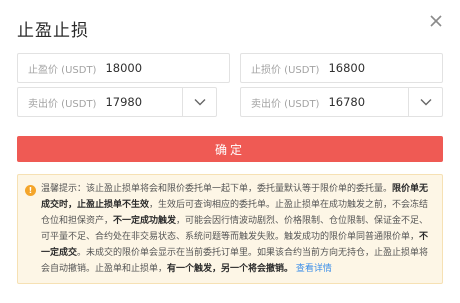 The height and width of the screenshot is (303, 460). I want to click on take-profit-trigger-input: 止盈价 (USDT) 18000, so click(123, 68).